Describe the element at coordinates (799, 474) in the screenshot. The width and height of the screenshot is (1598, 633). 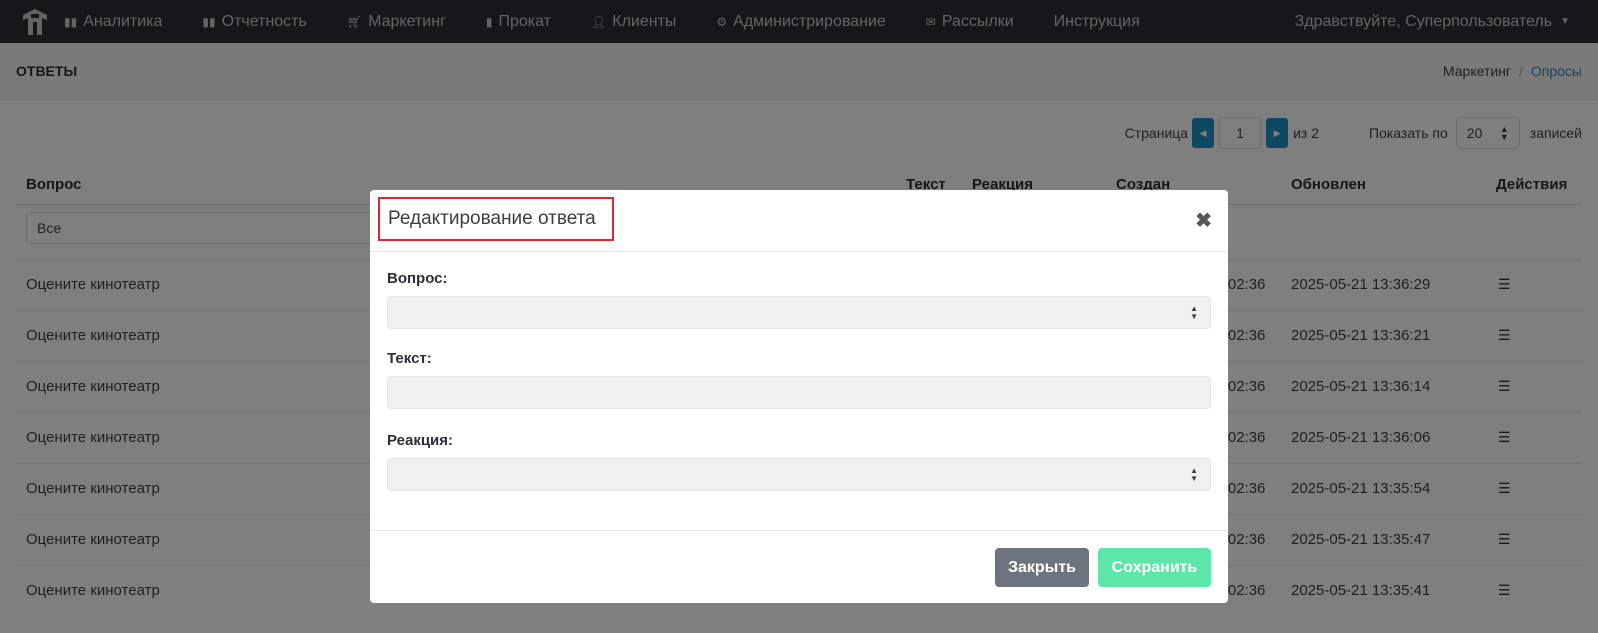
I see `reaction-select: ▲ ▼` at that location.